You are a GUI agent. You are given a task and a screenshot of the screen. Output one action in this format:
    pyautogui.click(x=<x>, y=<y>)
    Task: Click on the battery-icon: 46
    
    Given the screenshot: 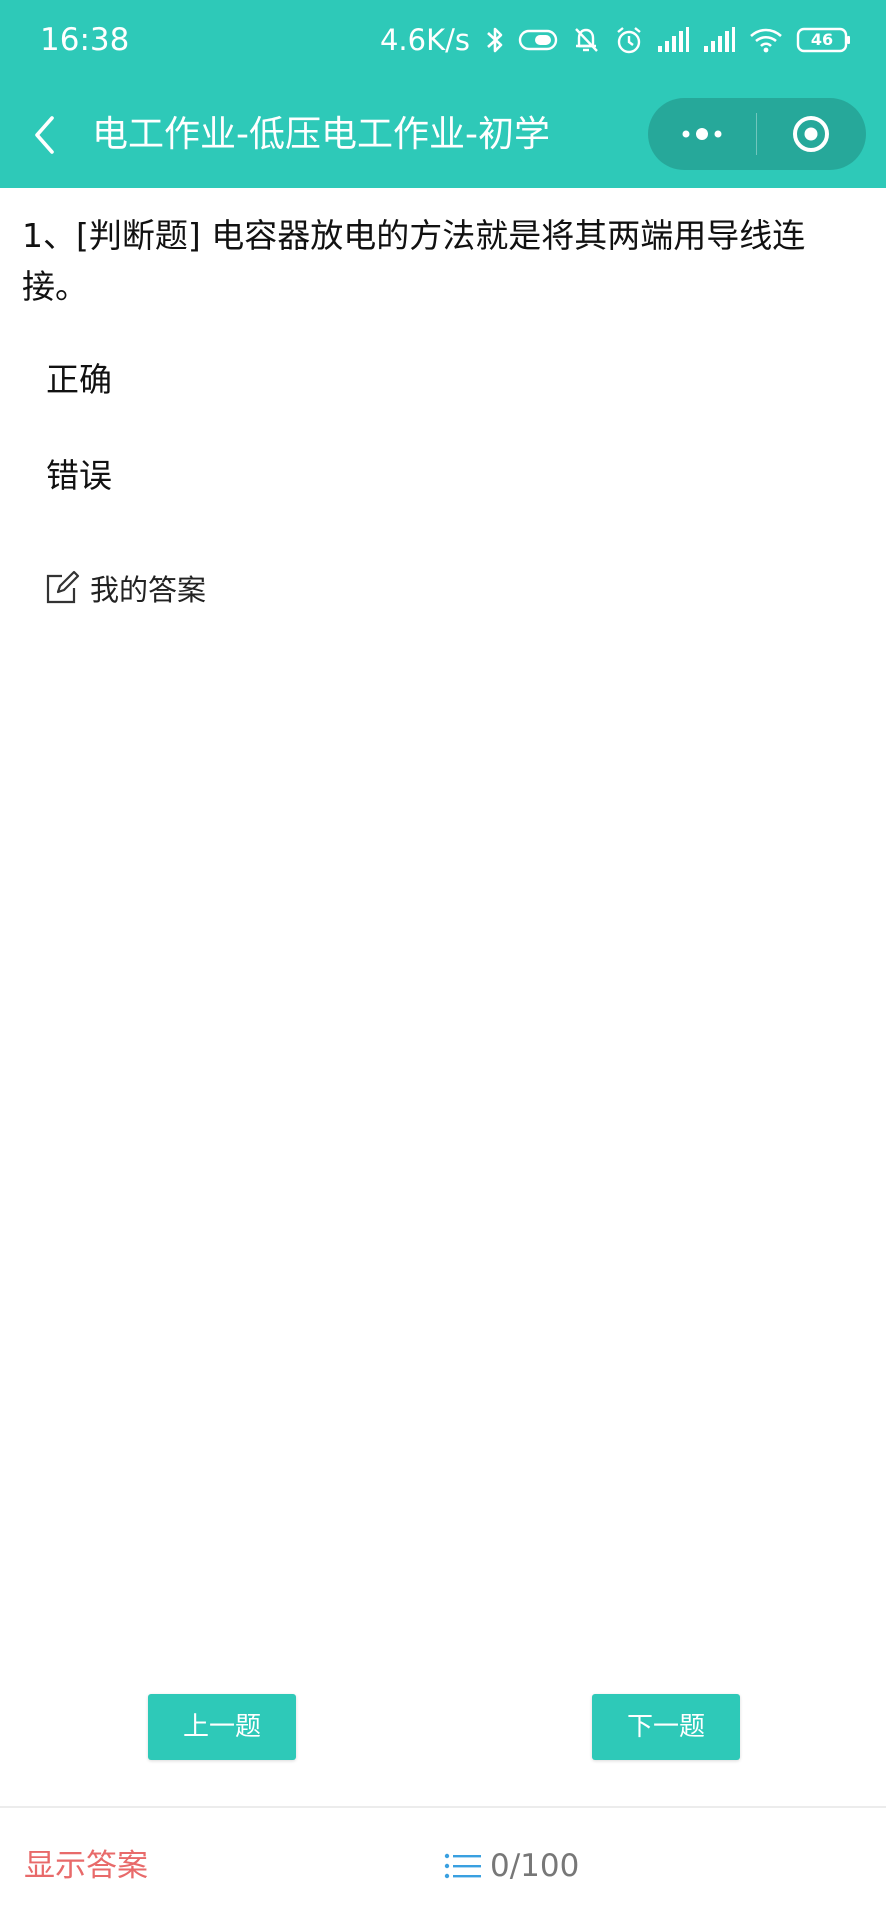 What is the action you would take?
    pyautogui.click(x=824, y=40)
    